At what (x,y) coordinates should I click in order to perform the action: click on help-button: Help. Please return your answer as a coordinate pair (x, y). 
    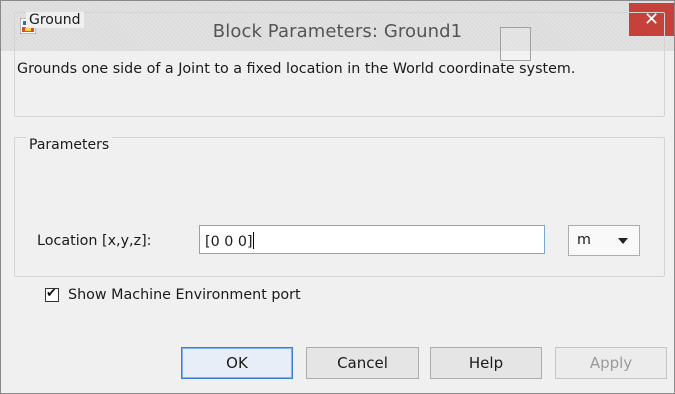
    Looking at the image, I should click on (486, 363).